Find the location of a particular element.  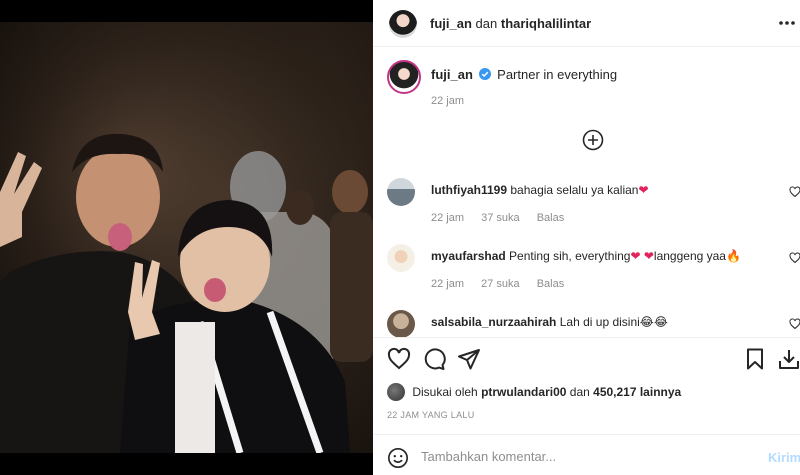

caption-username: fuji_an is located at coordinates (452, 74).